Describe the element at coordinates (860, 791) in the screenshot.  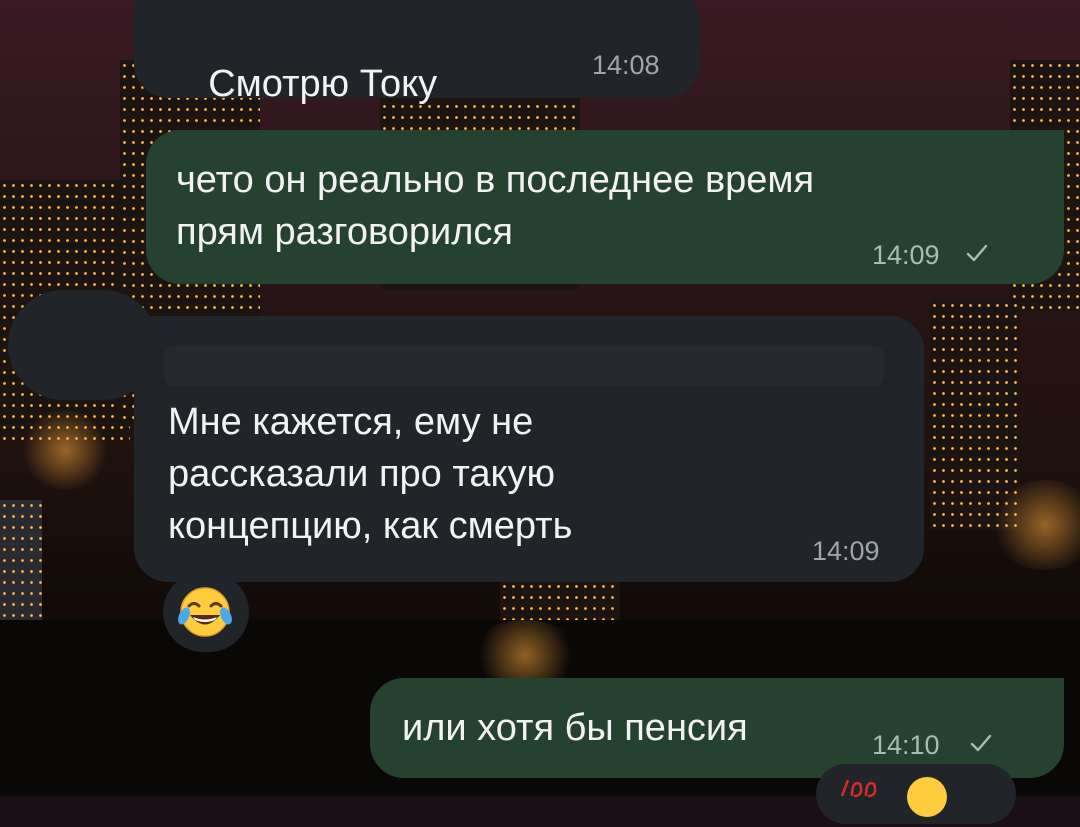
I see `hundred-points-icon` at that location.